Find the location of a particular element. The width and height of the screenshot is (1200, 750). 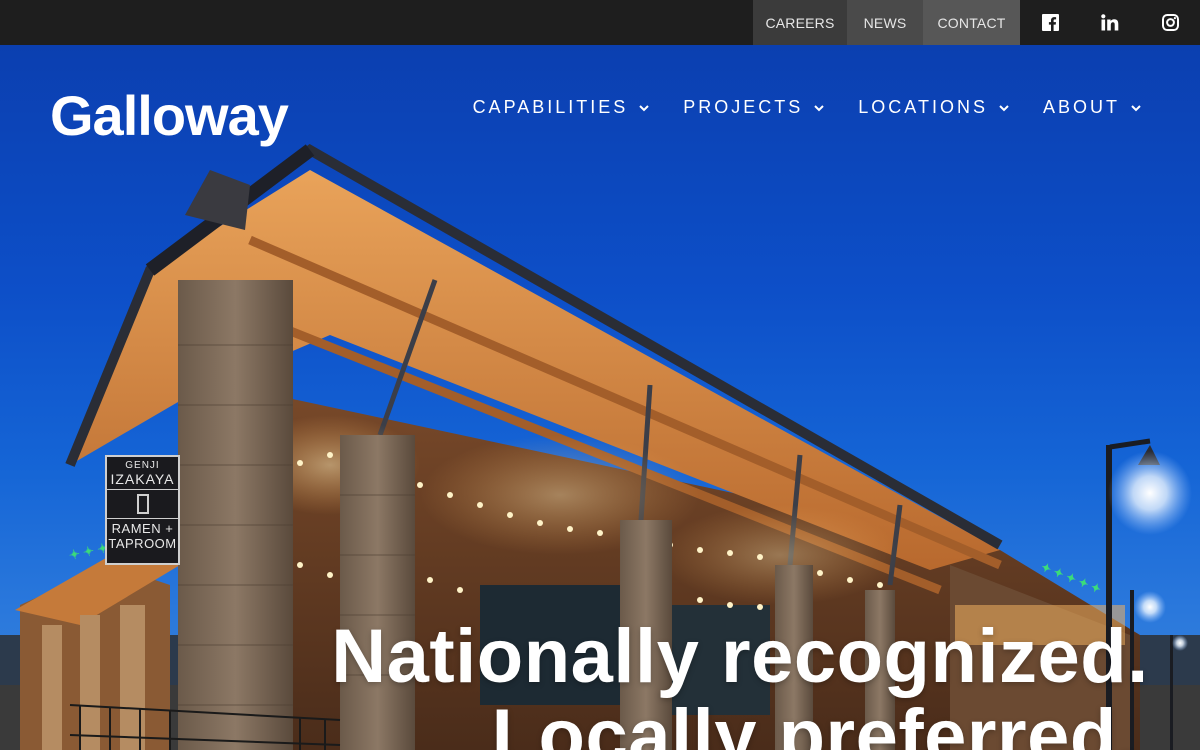

nav-capabilities: CAPABILITIES is located at coordinates (562, 107).